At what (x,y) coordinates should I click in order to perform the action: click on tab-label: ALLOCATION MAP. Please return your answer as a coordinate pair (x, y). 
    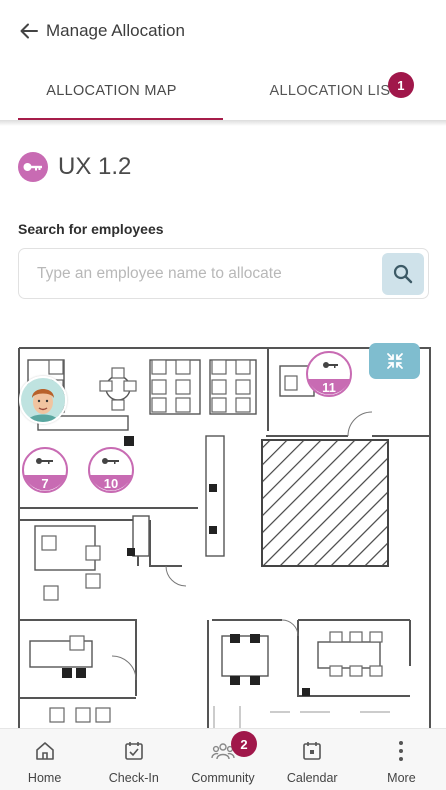
    Looking at the image, I should click on (111, 91).